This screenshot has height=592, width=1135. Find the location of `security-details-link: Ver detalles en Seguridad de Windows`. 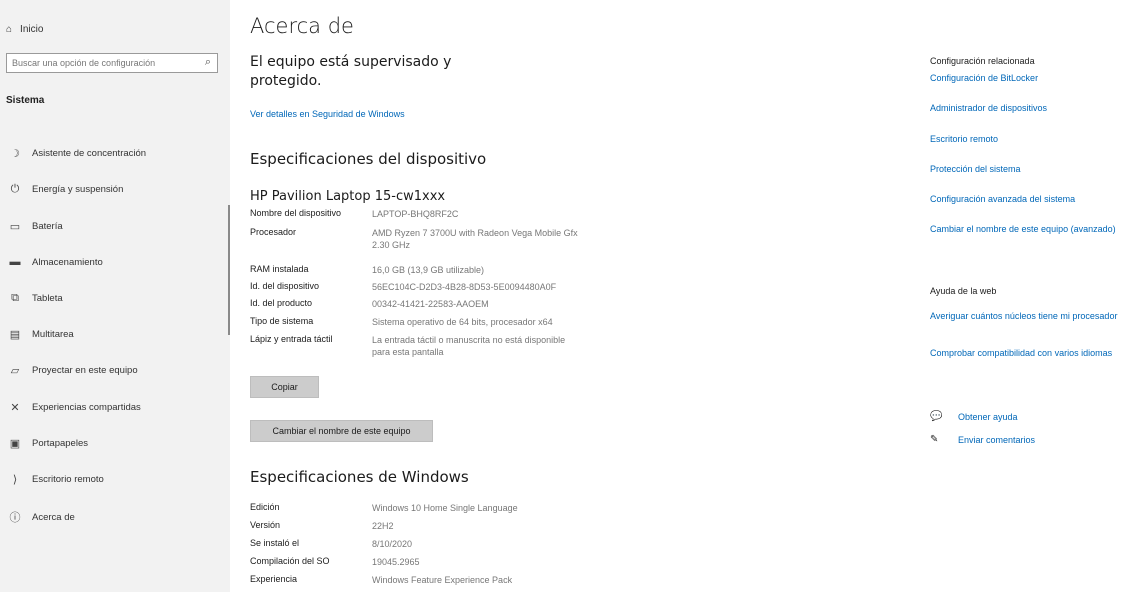

security-details-link: Ver detalles en Seguridad de Windows is located at coordinates (327, 114).